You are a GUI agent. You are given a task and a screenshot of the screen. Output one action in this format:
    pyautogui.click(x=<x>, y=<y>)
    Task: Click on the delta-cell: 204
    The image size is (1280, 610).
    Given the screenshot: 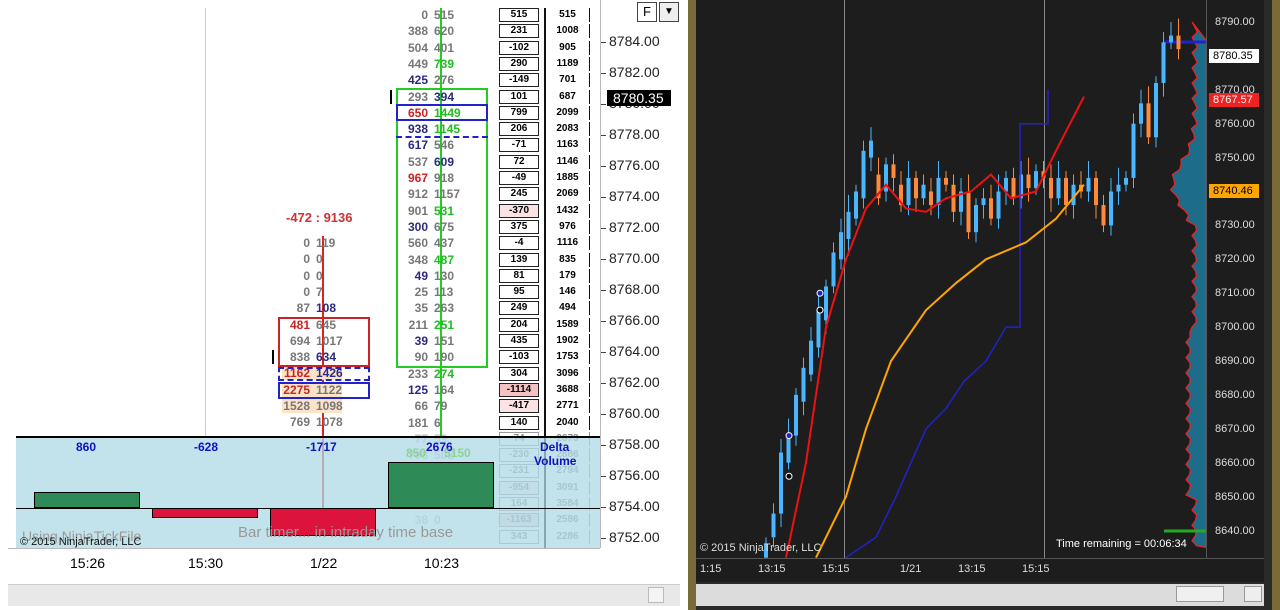 What is the action you would take?
    pyautogui.click(x=519, y=324)
    